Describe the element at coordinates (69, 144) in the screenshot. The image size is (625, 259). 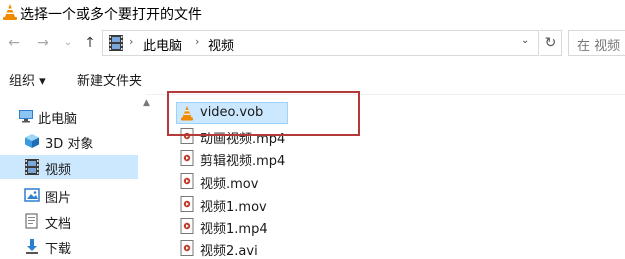
I see `sidebar-item-label: 3D 对象` at that location.